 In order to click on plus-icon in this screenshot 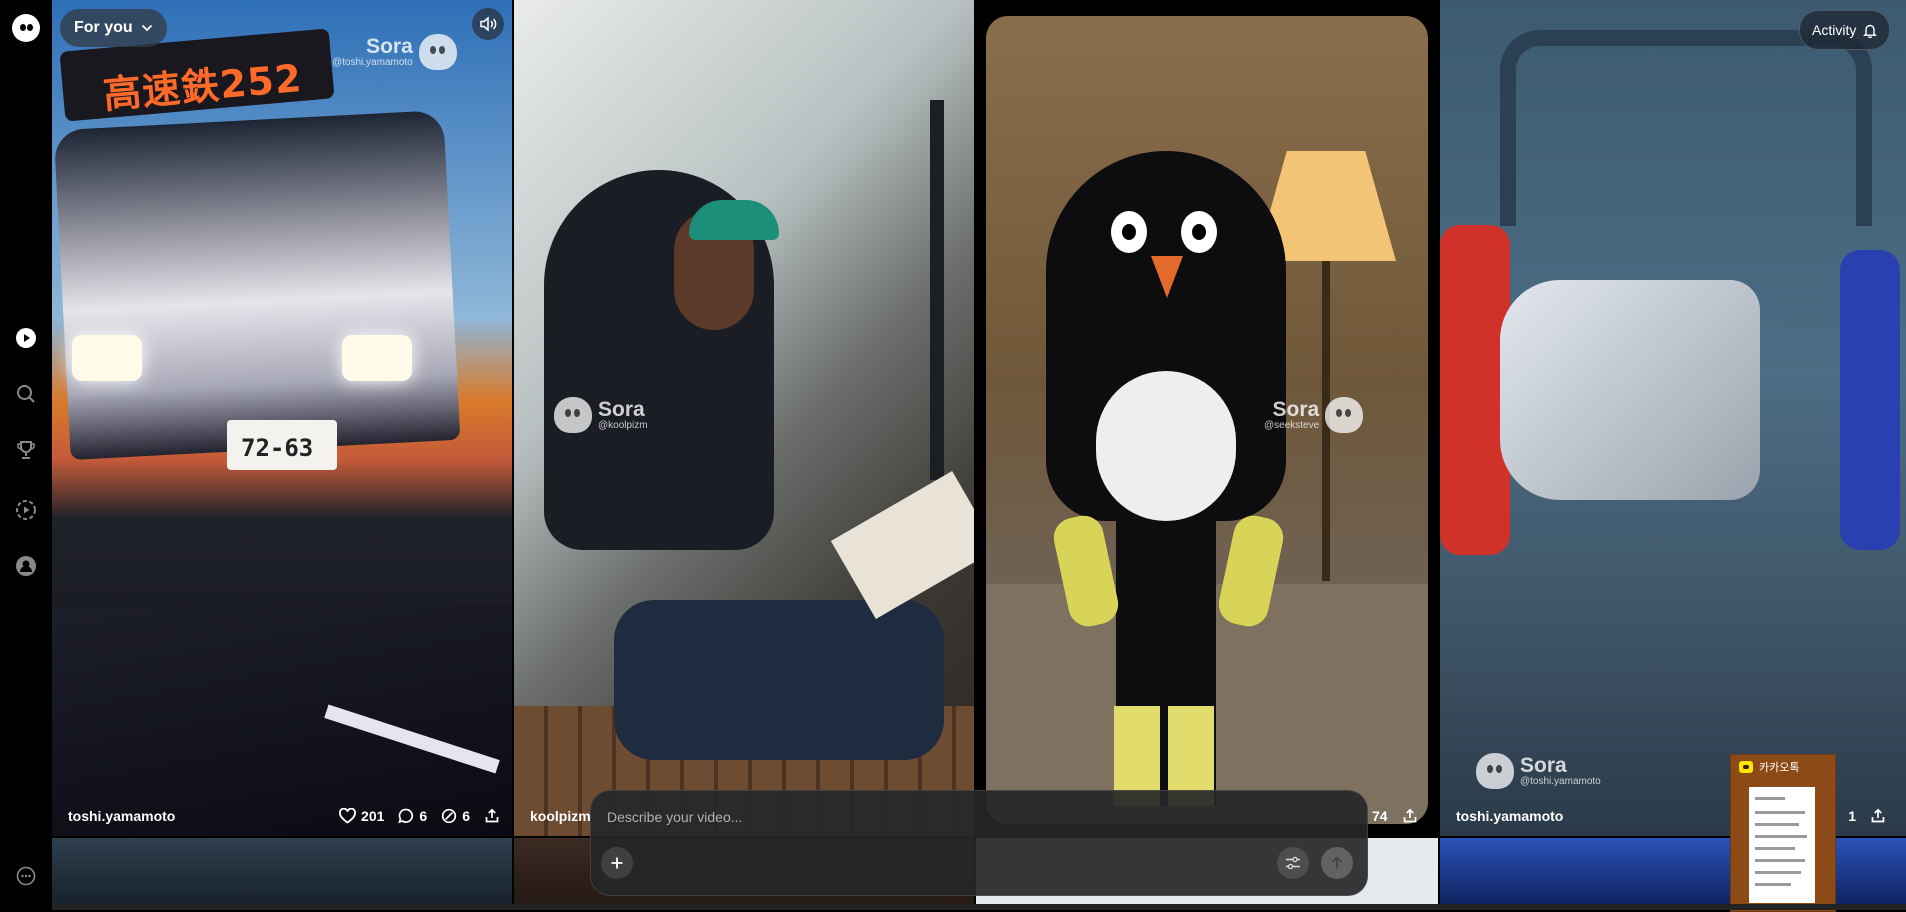, I will do `click(617, 863)`.